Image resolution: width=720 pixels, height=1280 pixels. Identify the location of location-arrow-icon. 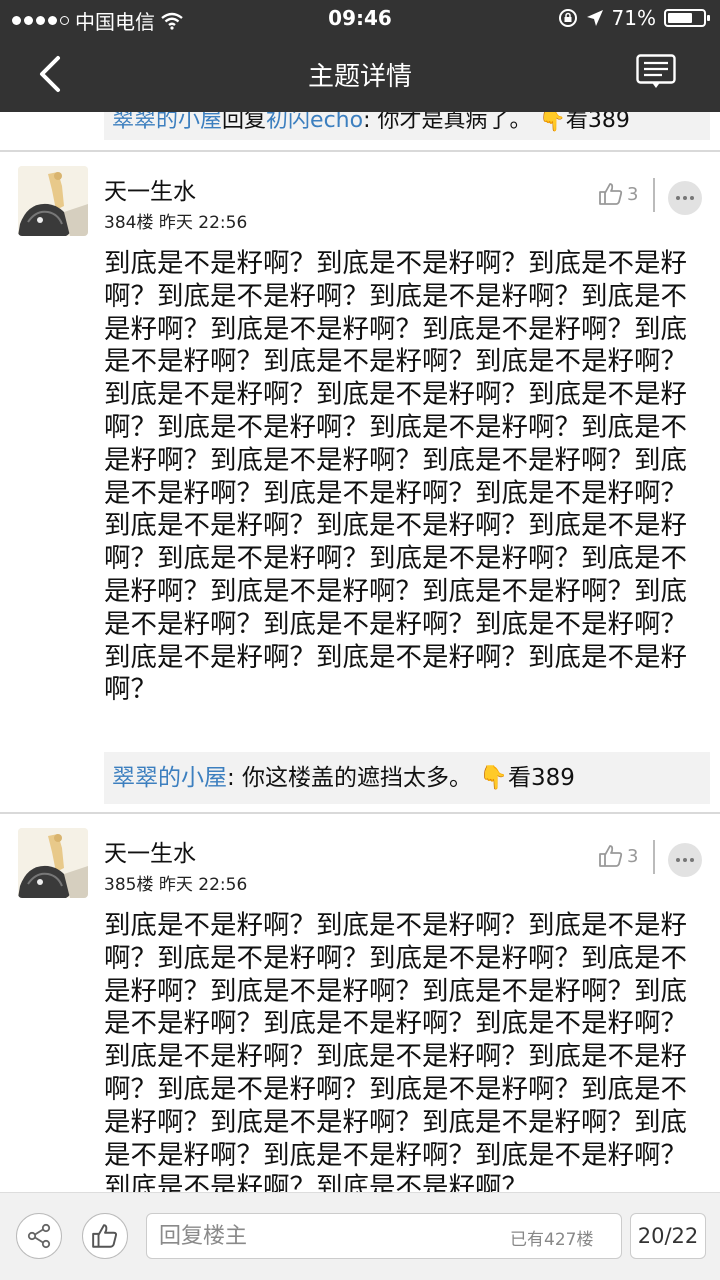
(594, 18).